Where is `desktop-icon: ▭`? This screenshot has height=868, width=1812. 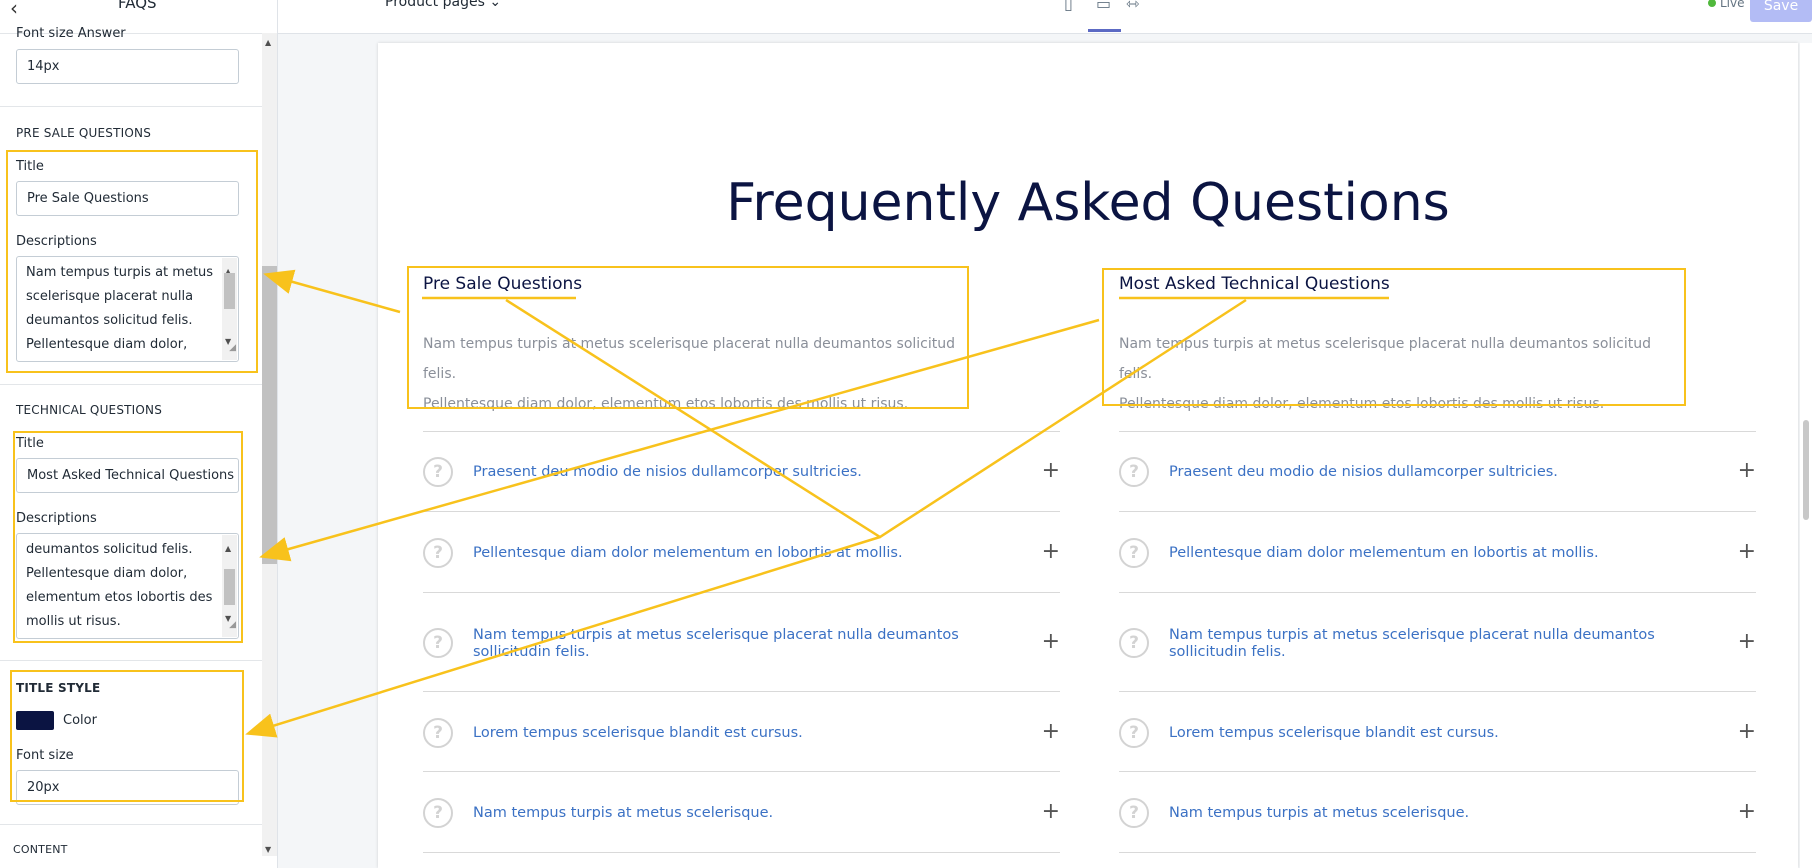 desktop-icon: ▭ is located at coordinates (1103, 6).